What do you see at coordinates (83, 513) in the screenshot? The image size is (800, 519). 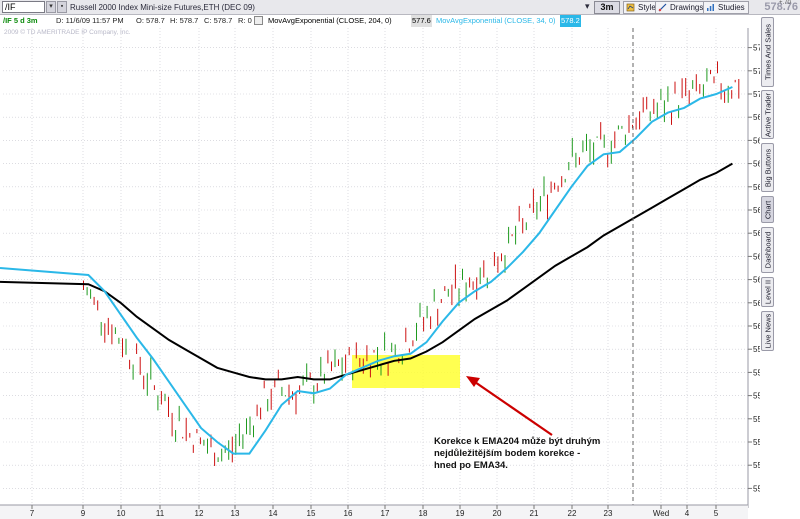 I see `time-tick-label: 9` at bounding box center [83, 513].